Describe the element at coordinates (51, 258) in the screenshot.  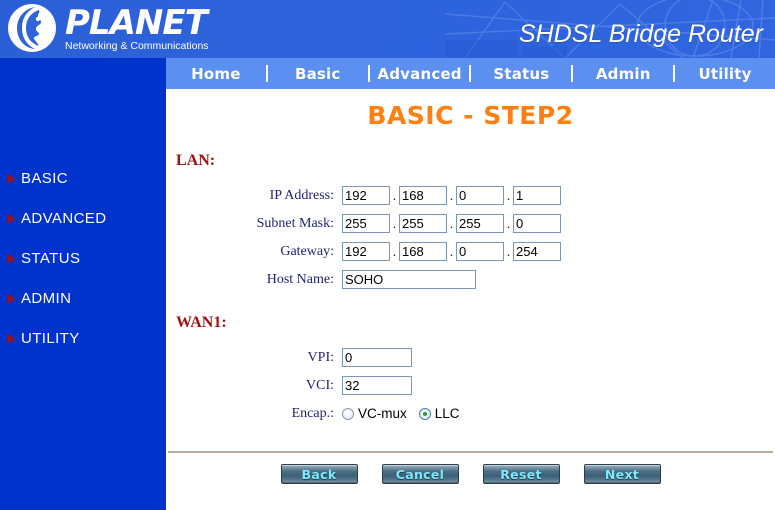
I see `sidebar-item-label: STATUS` at that location.